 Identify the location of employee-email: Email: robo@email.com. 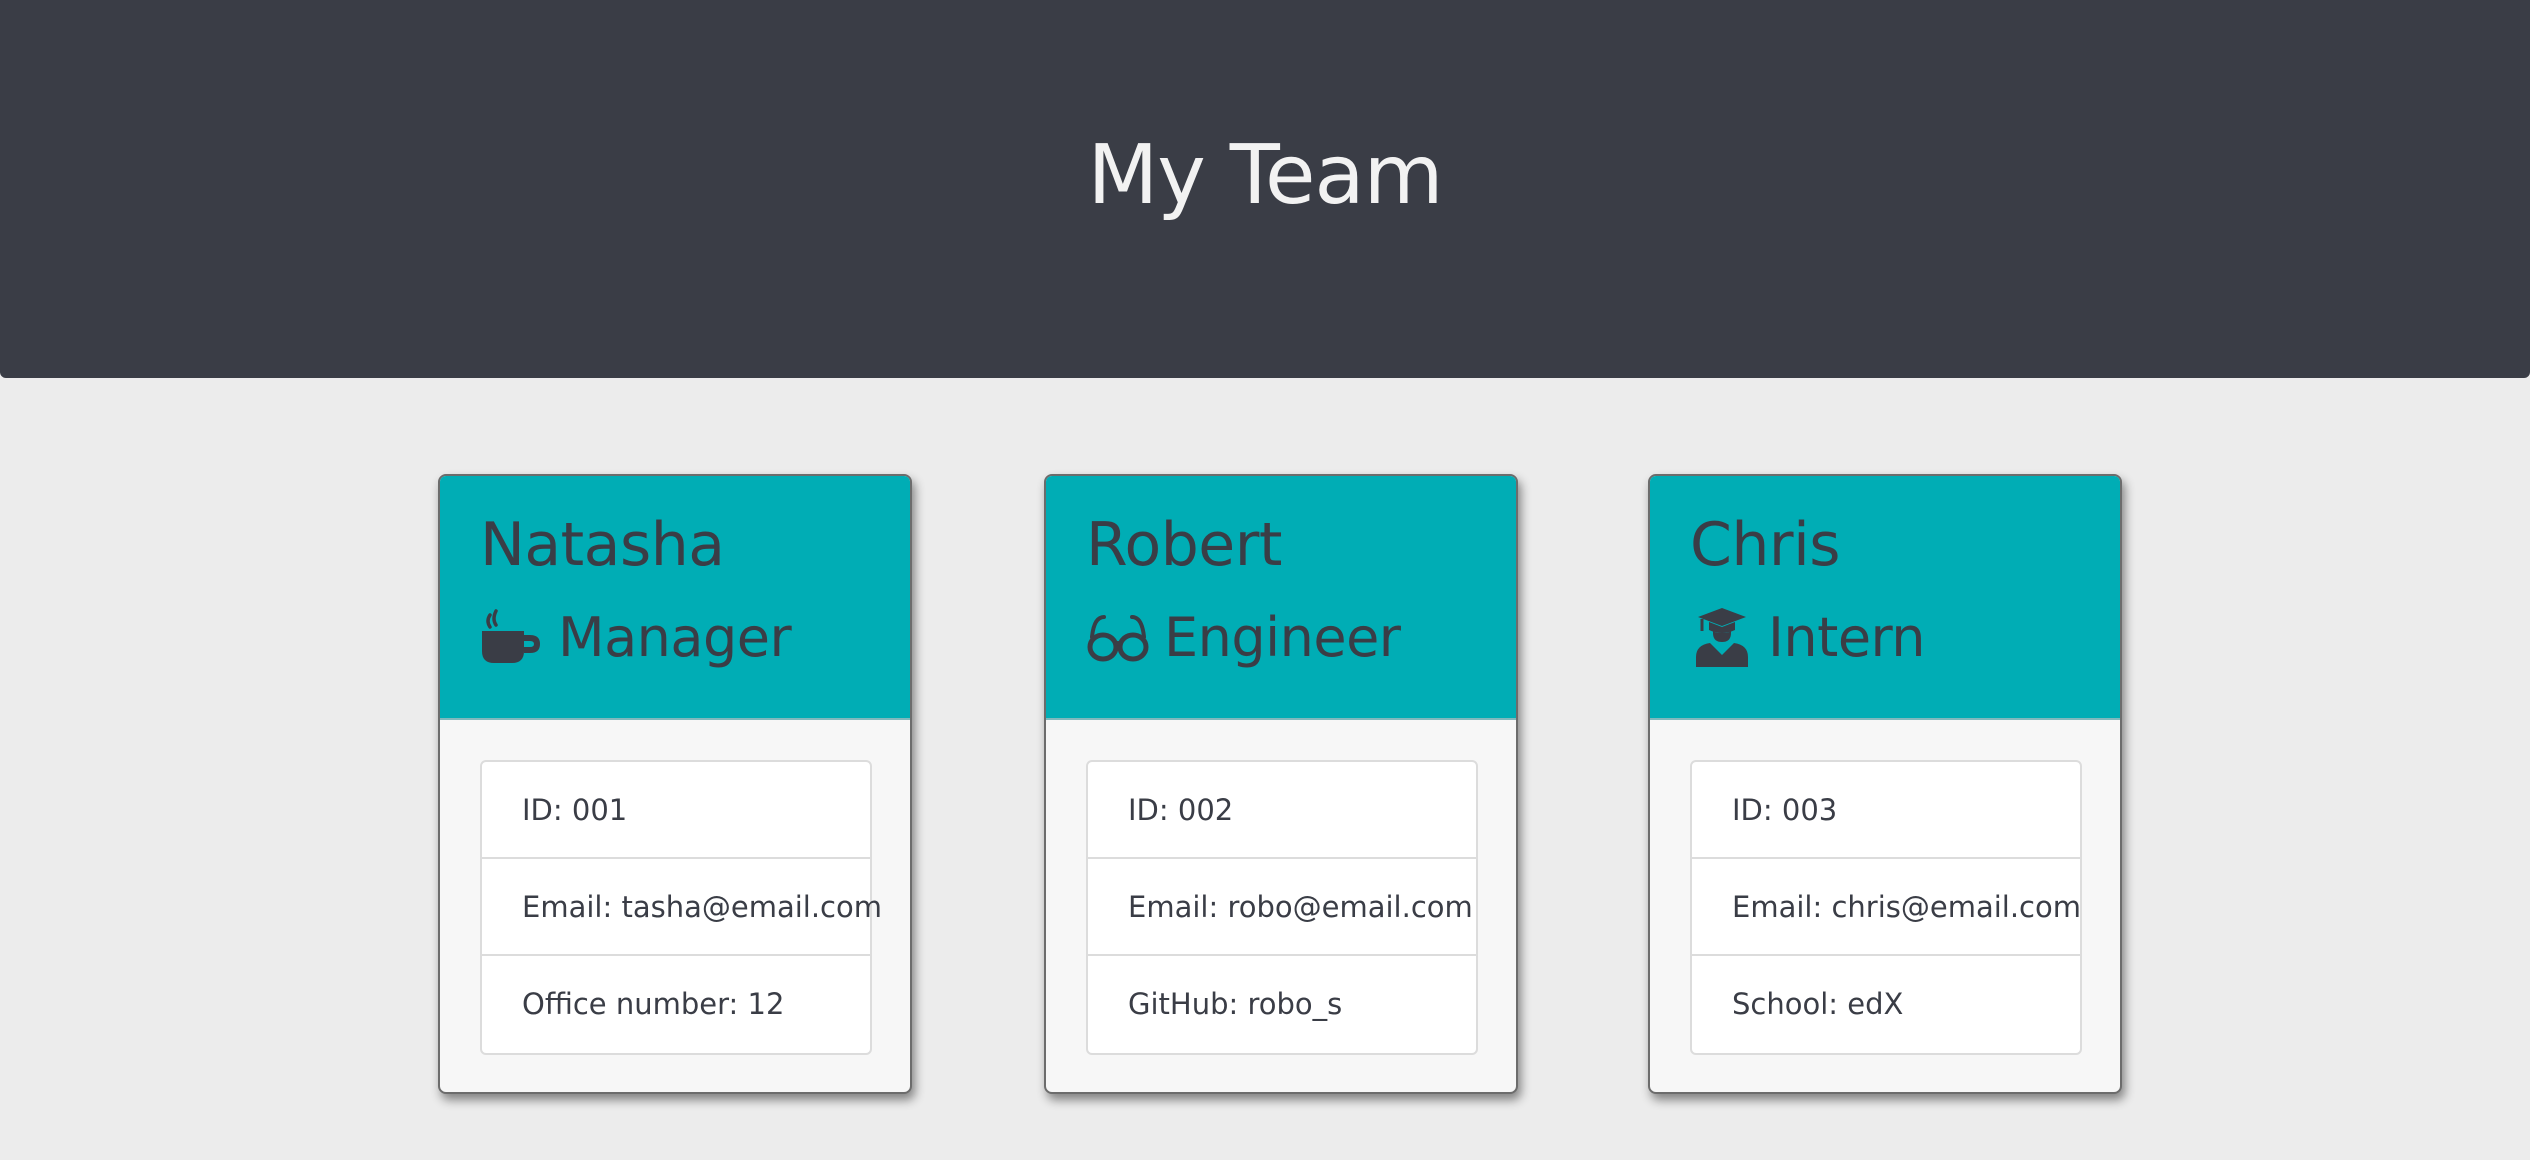
(1282, 907).